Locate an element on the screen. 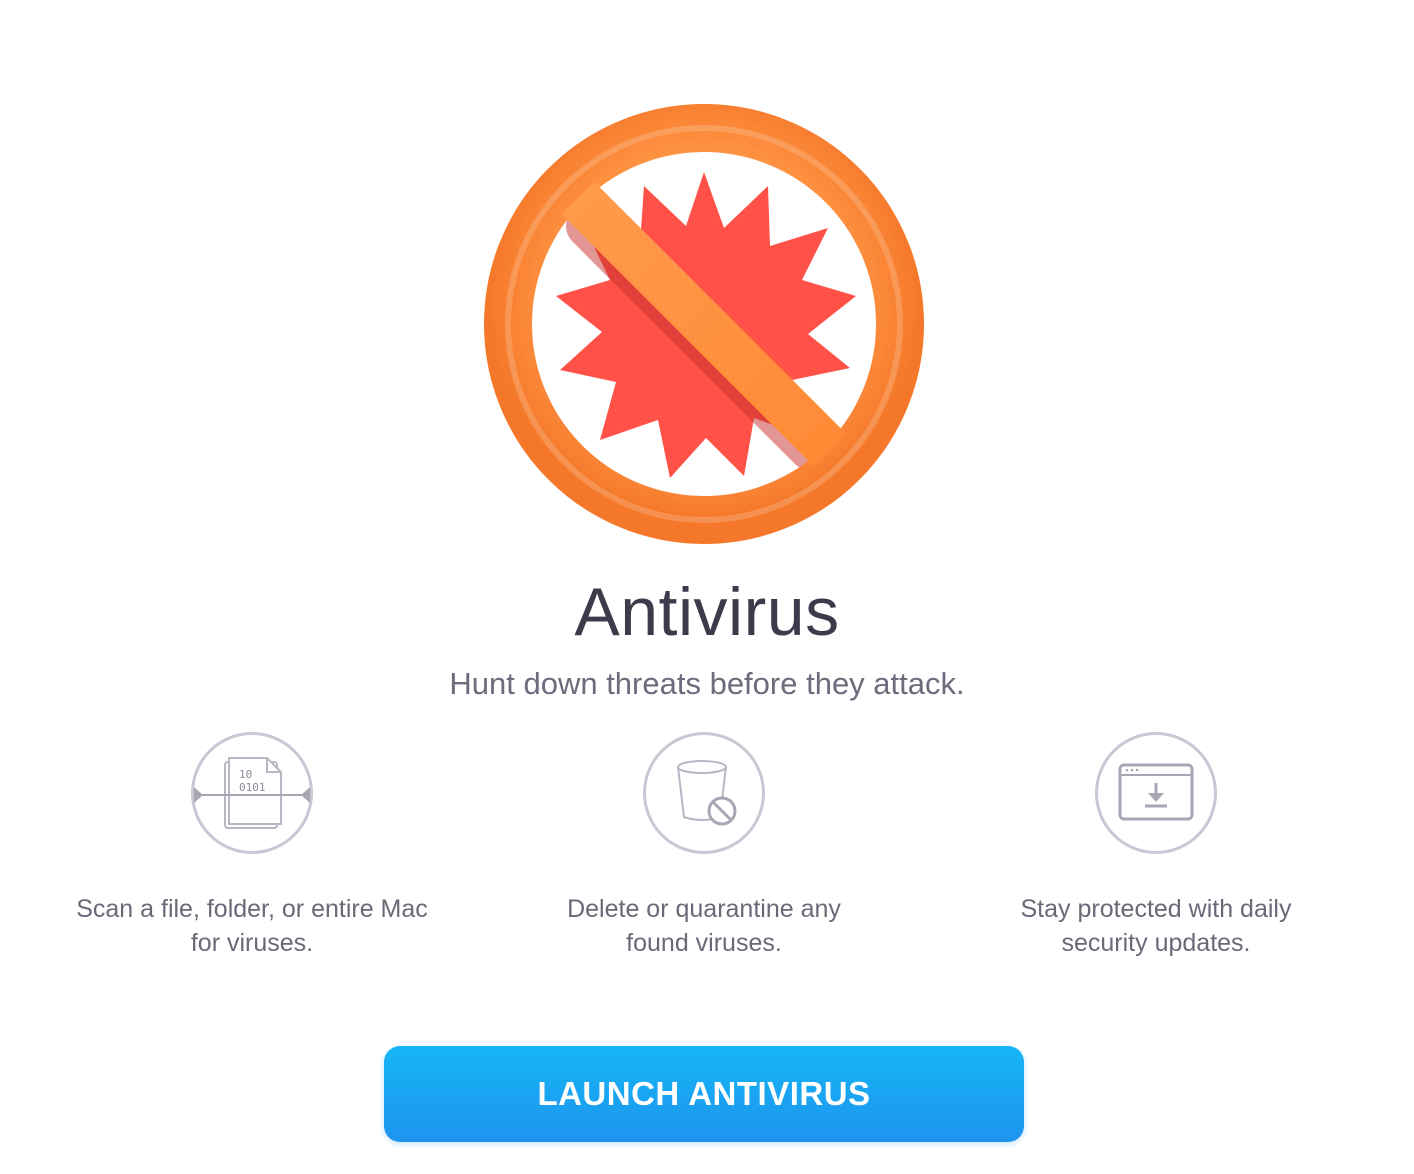  no-virus-icon is located at coordinates (704, 324).